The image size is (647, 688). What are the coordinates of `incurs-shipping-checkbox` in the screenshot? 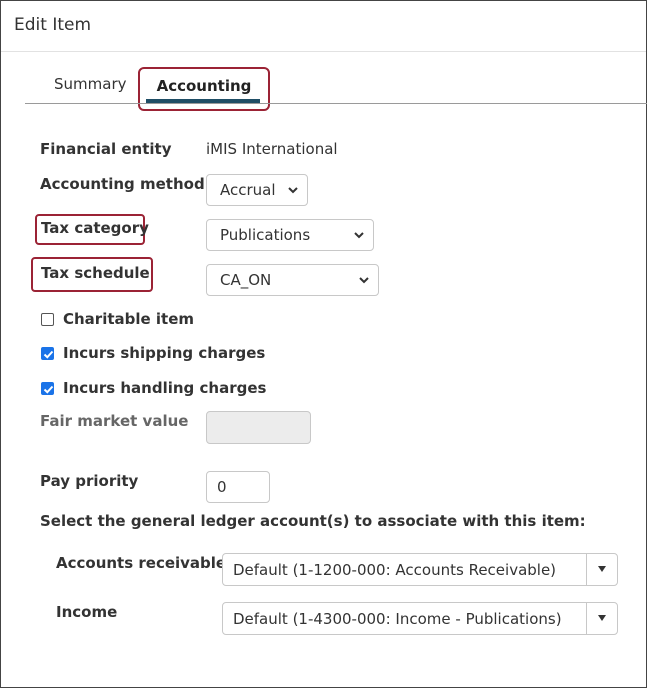 It's located at (47, 353).